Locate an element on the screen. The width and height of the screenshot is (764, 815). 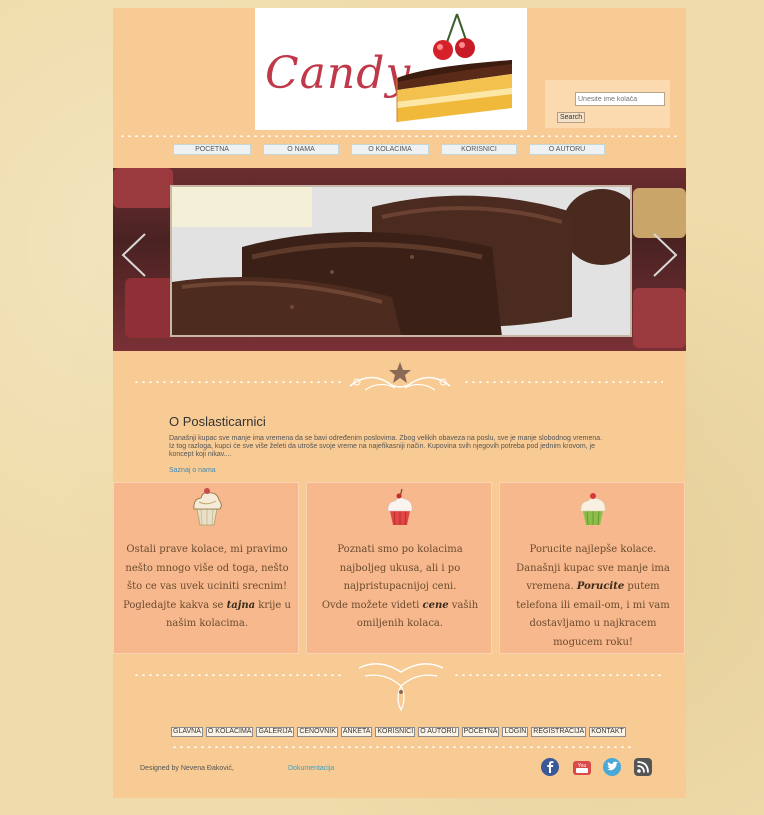
youtube-icon: You is located at coordinates (582, 767).